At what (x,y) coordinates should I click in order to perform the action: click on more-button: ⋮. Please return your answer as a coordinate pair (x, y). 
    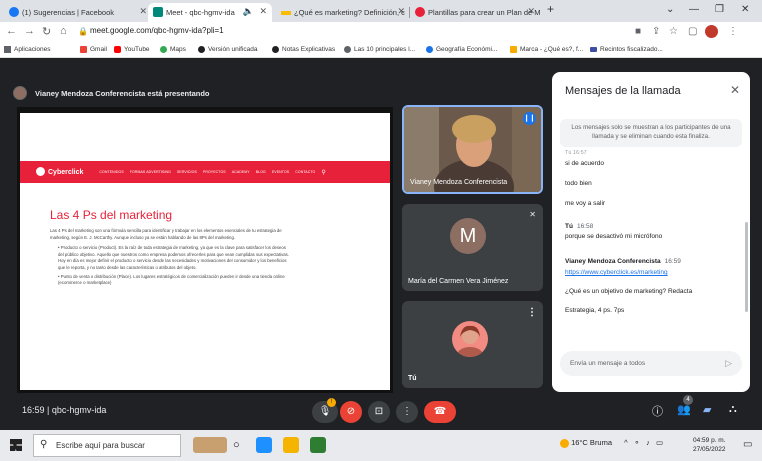
    Looking at the image, I should click on (407, 412).